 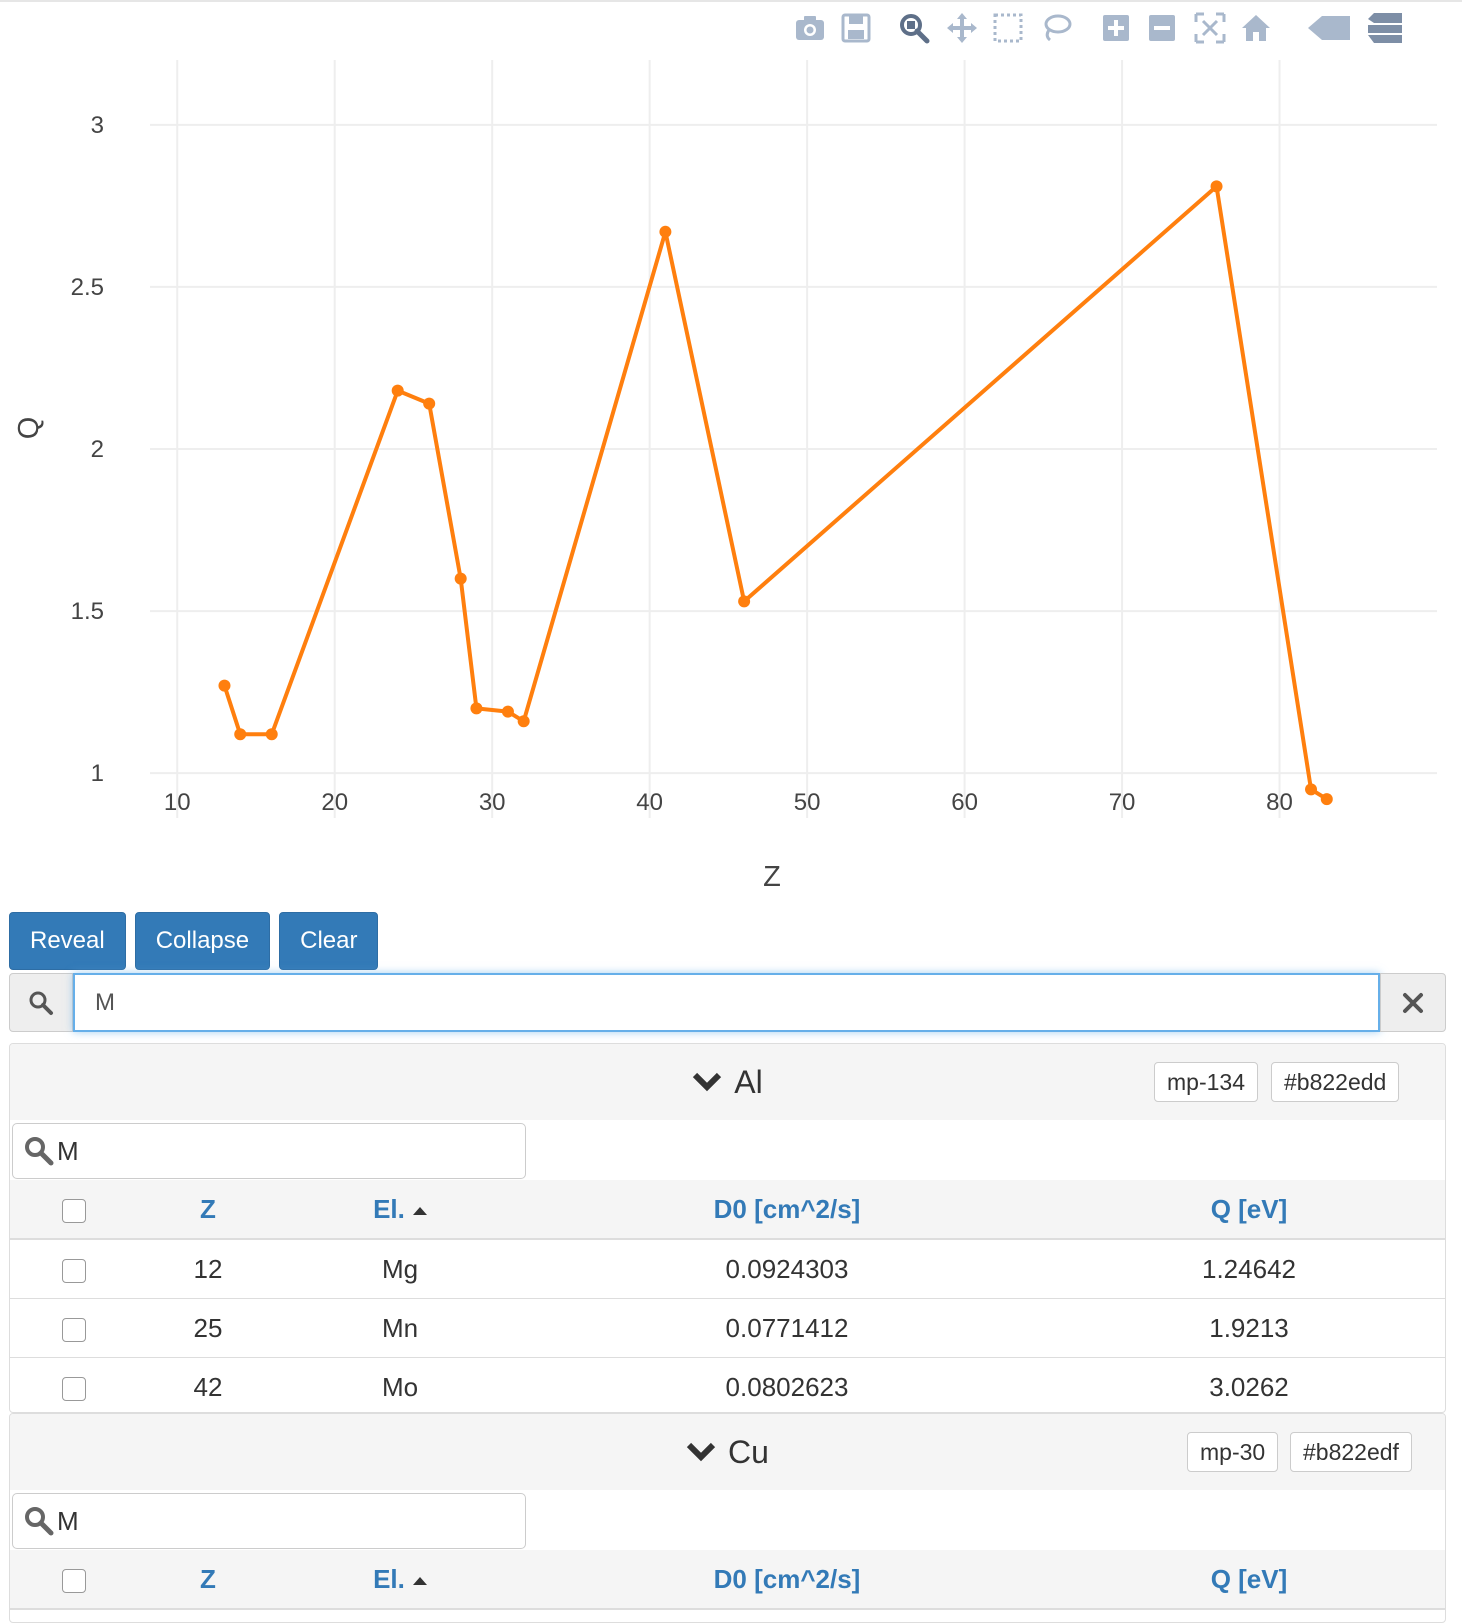 I want to click on action-buttons: Reveal Collapse Clear, so click(x=194, y=941).